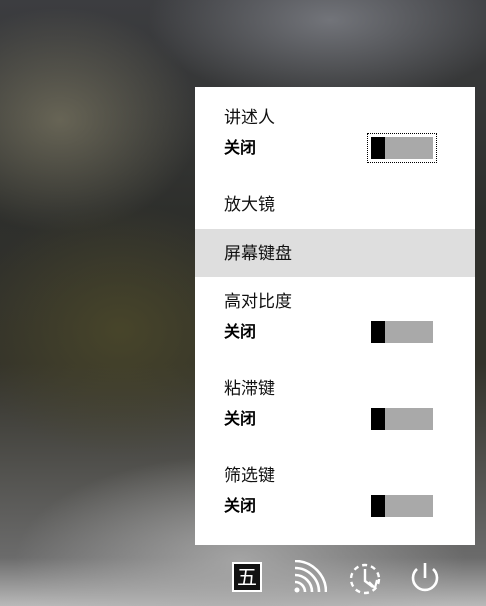  Describe the element at coordinates (402, 419) in the screenshot. I see `sticky-keys-toggle` at that location.